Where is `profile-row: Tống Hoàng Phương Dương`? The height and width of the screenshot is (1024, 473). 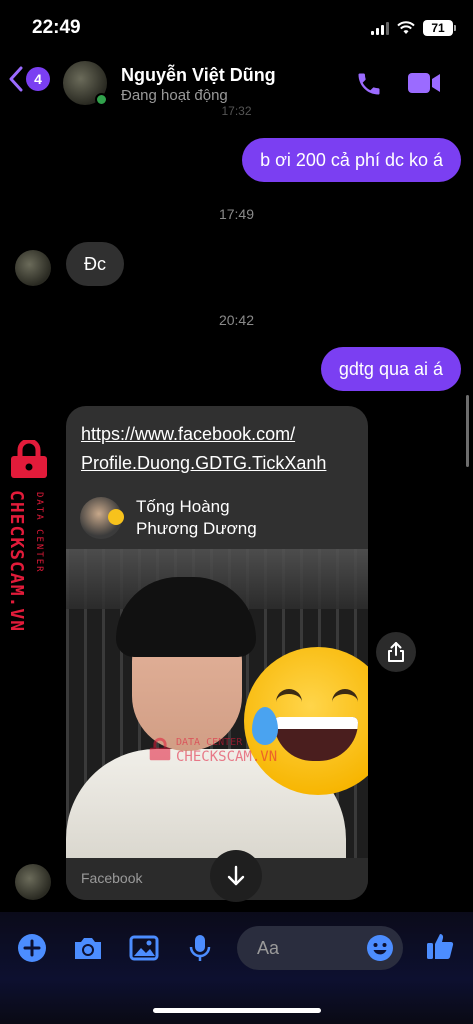 profile-row: Tống Hoàng Phương Dương is located at coordinates (168, 518).